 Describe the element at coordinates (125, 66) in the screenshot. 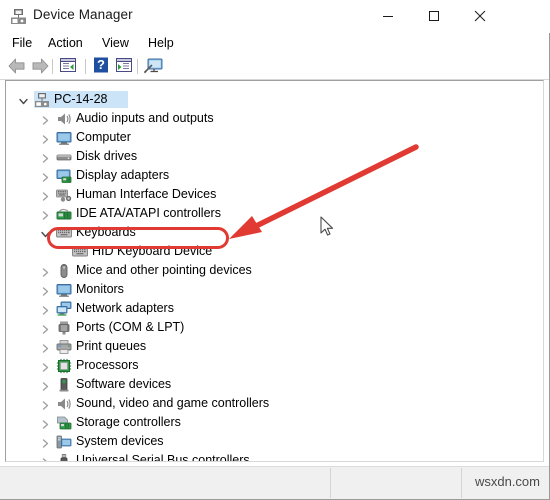

I see `properties-button` at that location.